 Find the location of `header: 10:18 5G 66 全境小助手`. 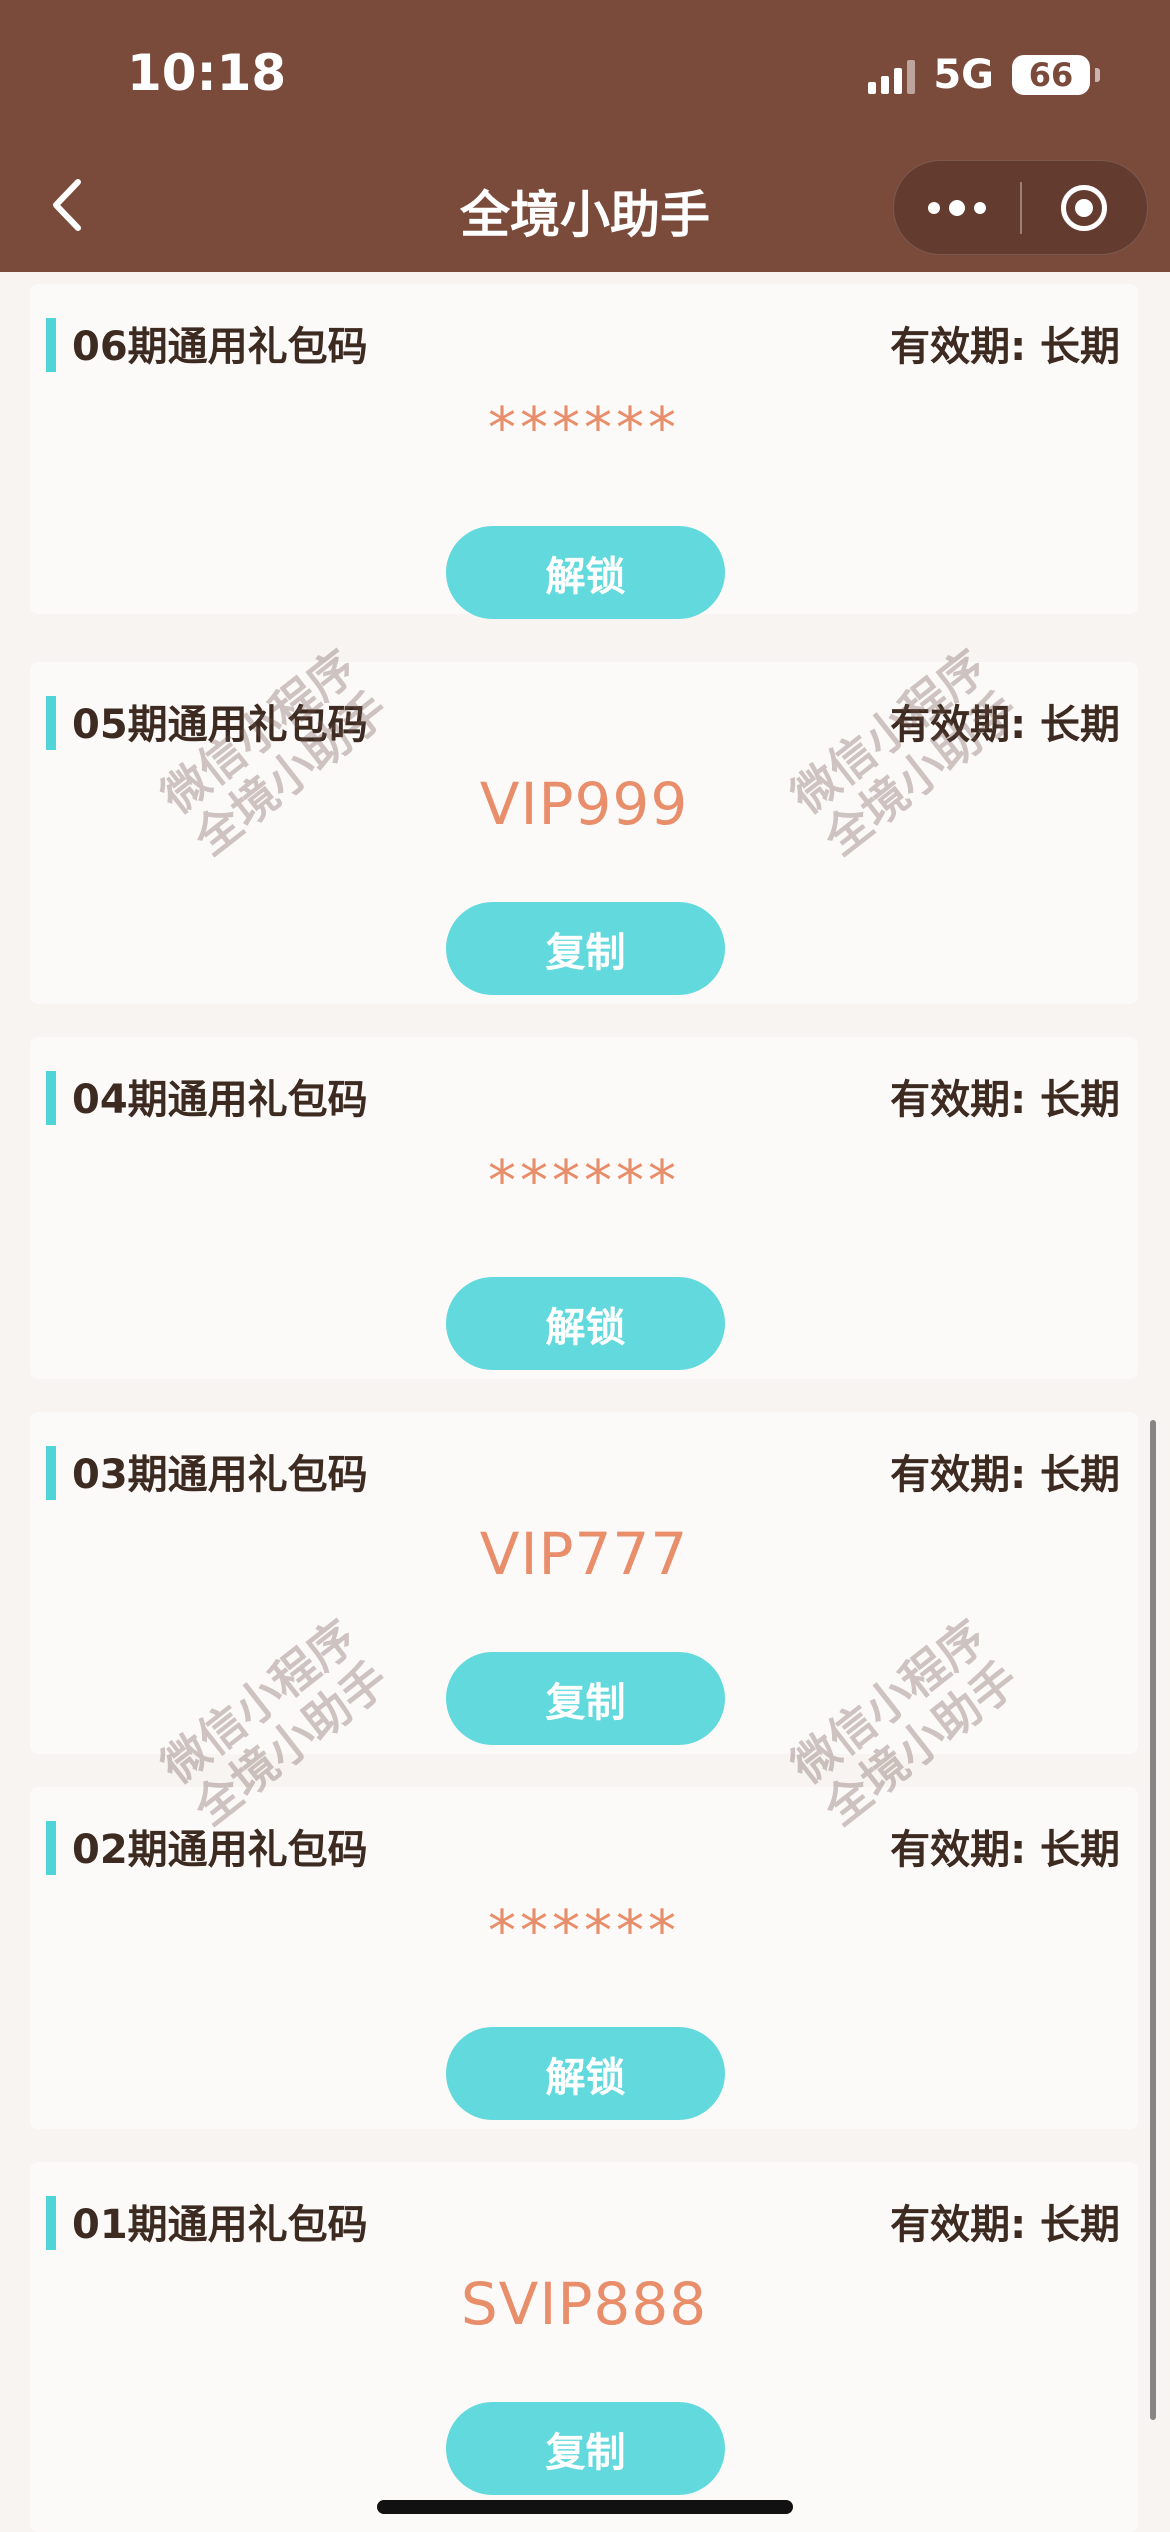

header: 10:18 5G 66 全境小助手 is located at coordinates (585, 136).